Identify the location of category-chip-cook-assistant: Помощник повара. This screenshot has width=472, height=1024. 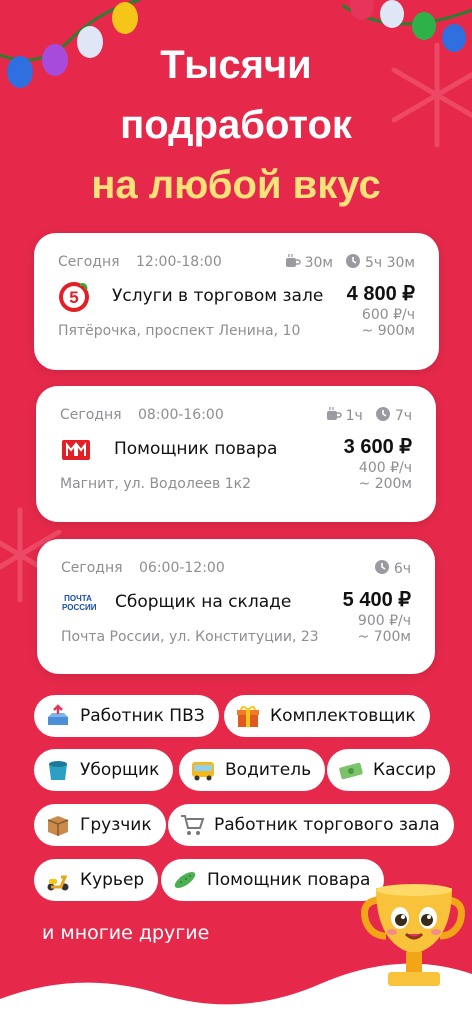
(273, 880).